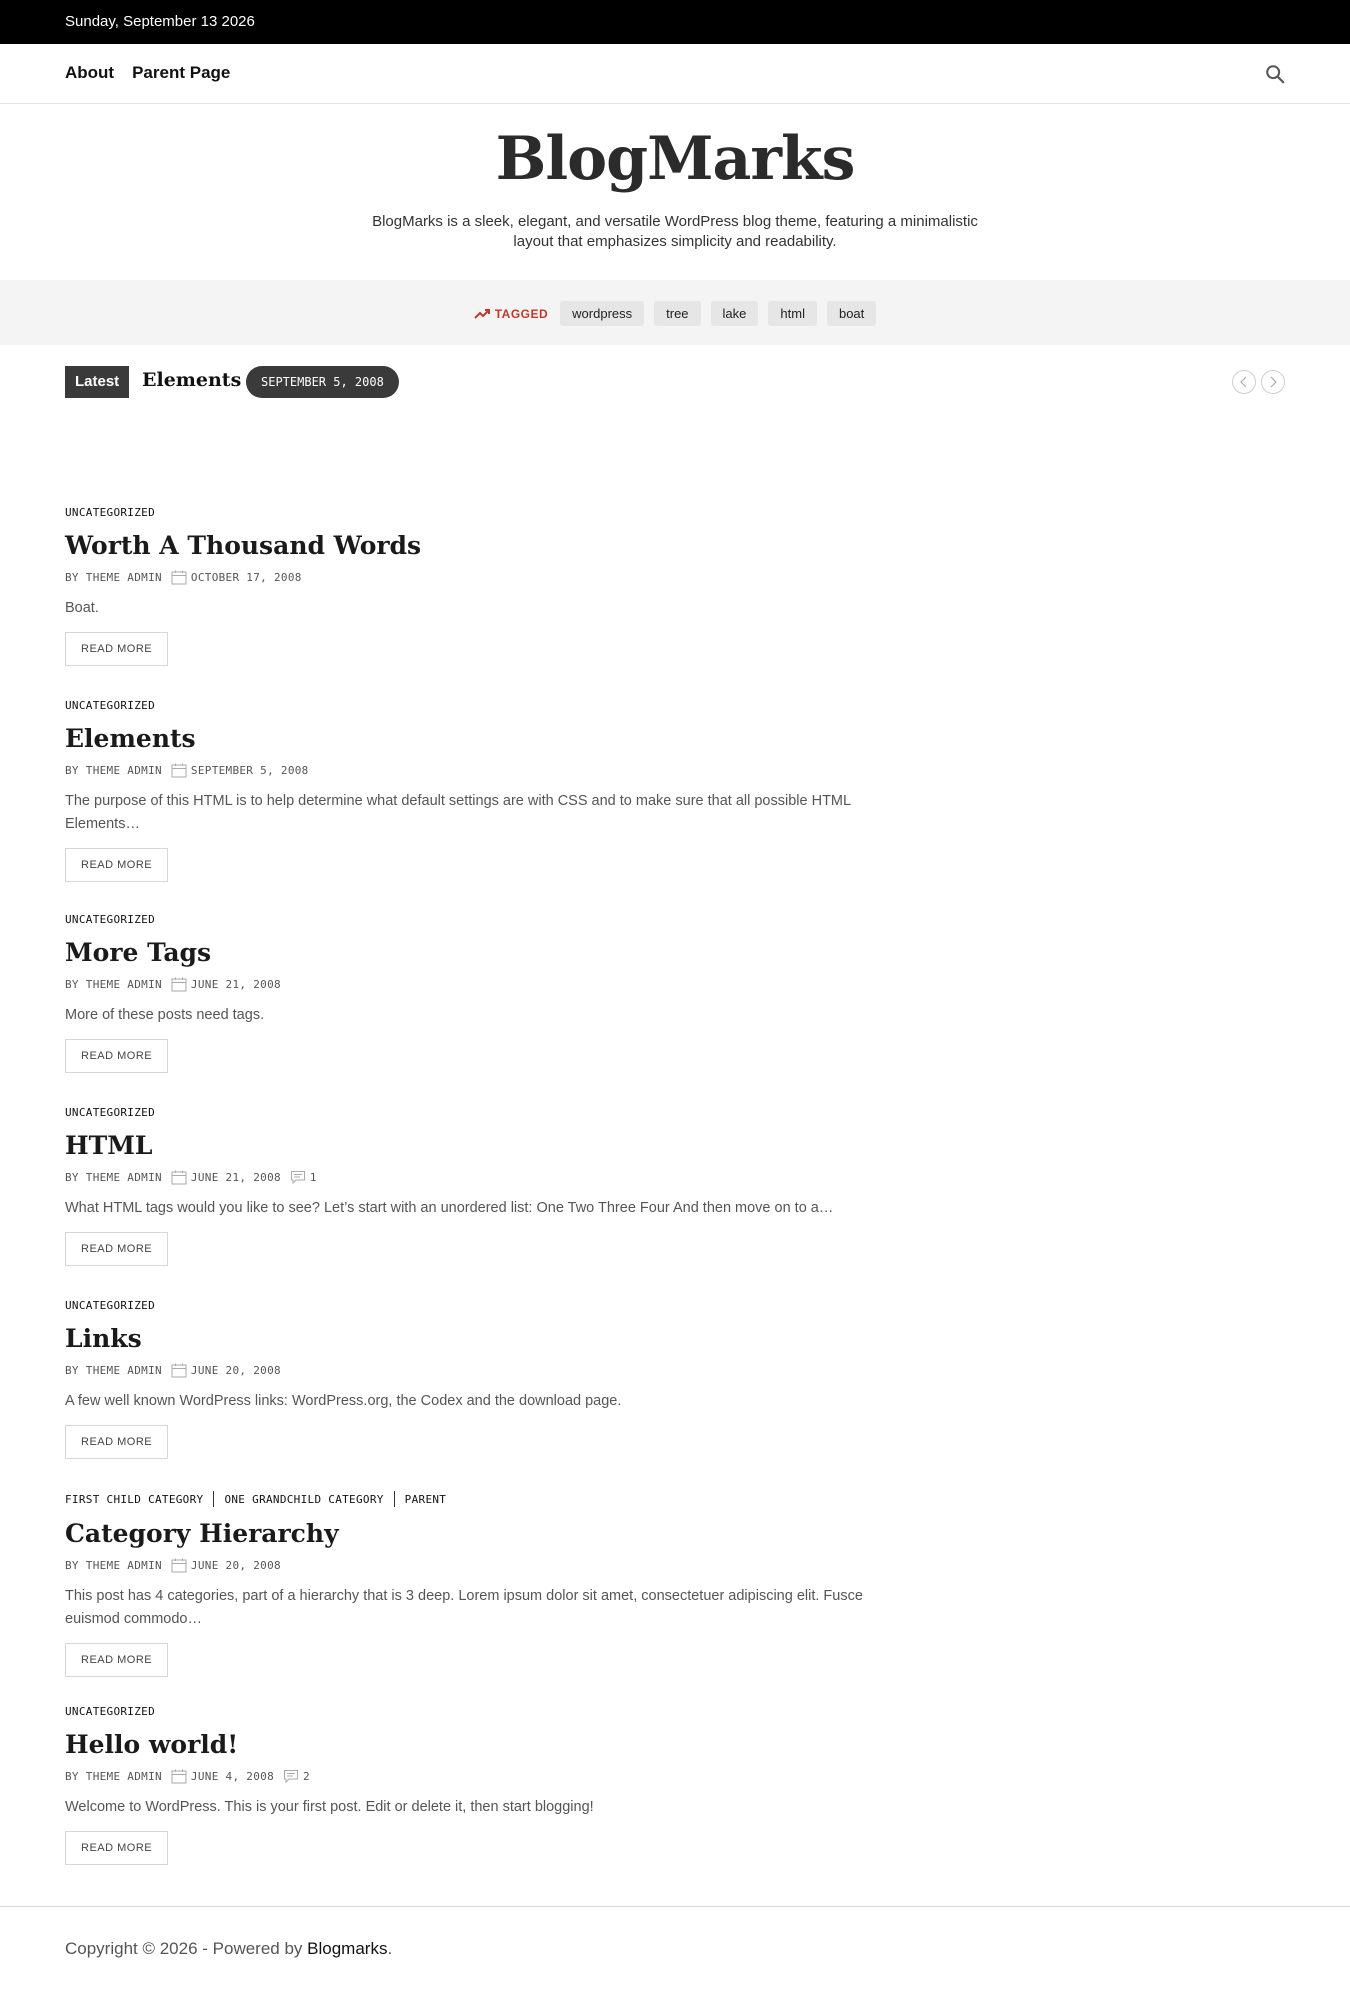 The image size is (1350, 1991). What do you see at coordinates (675, 22) in the screenshot?
I see `top-bar: Sunday, September 13 2026` at bounding box center [675, 22].